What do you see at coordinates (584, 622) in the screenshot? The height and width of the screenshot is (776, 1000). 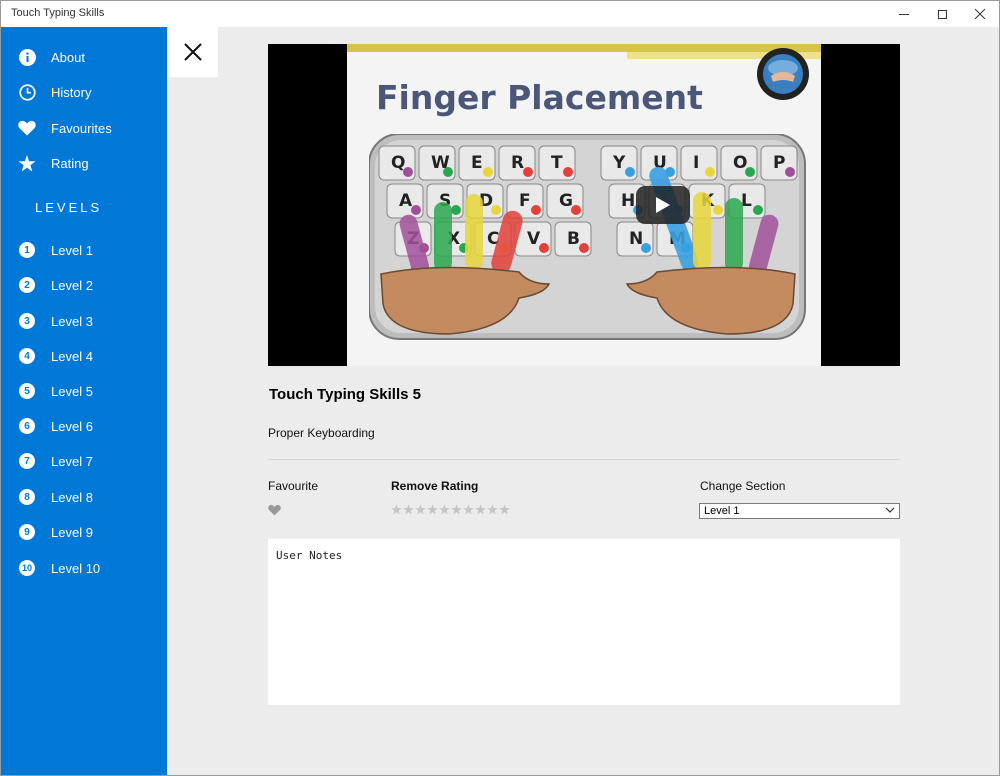 I see `user-notes-input: User Notes` at bounding box center [584, 622].